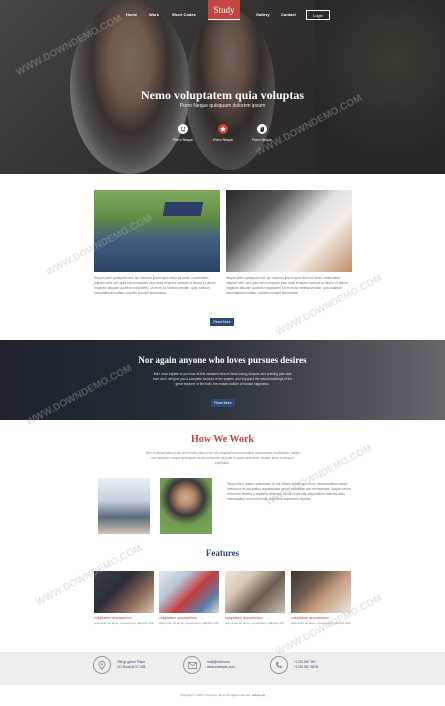  Describe the element at coordinates (318, 15) in the screenshot. I see `login-button: Login` at that location.